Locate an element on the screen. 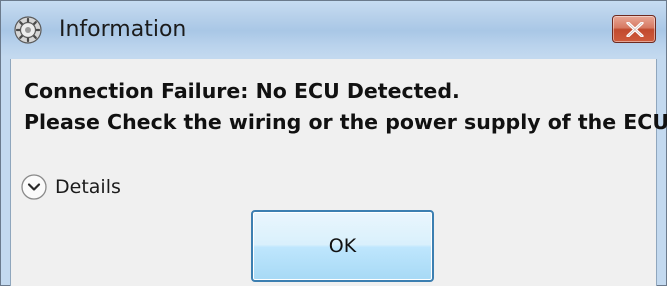  details-label: Details is located at coordinates (88, 187).